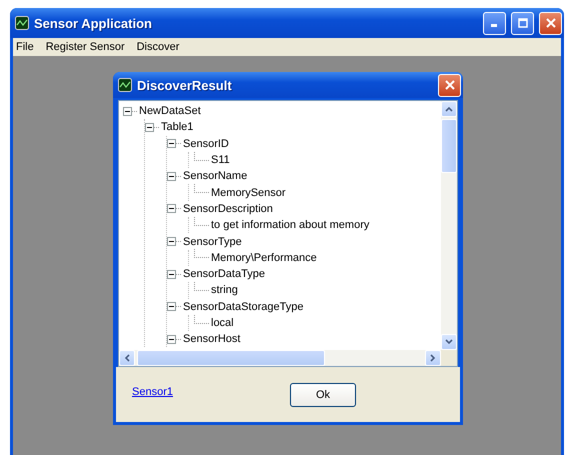  I want to click on tree-node: Table1, so click(176, 127).